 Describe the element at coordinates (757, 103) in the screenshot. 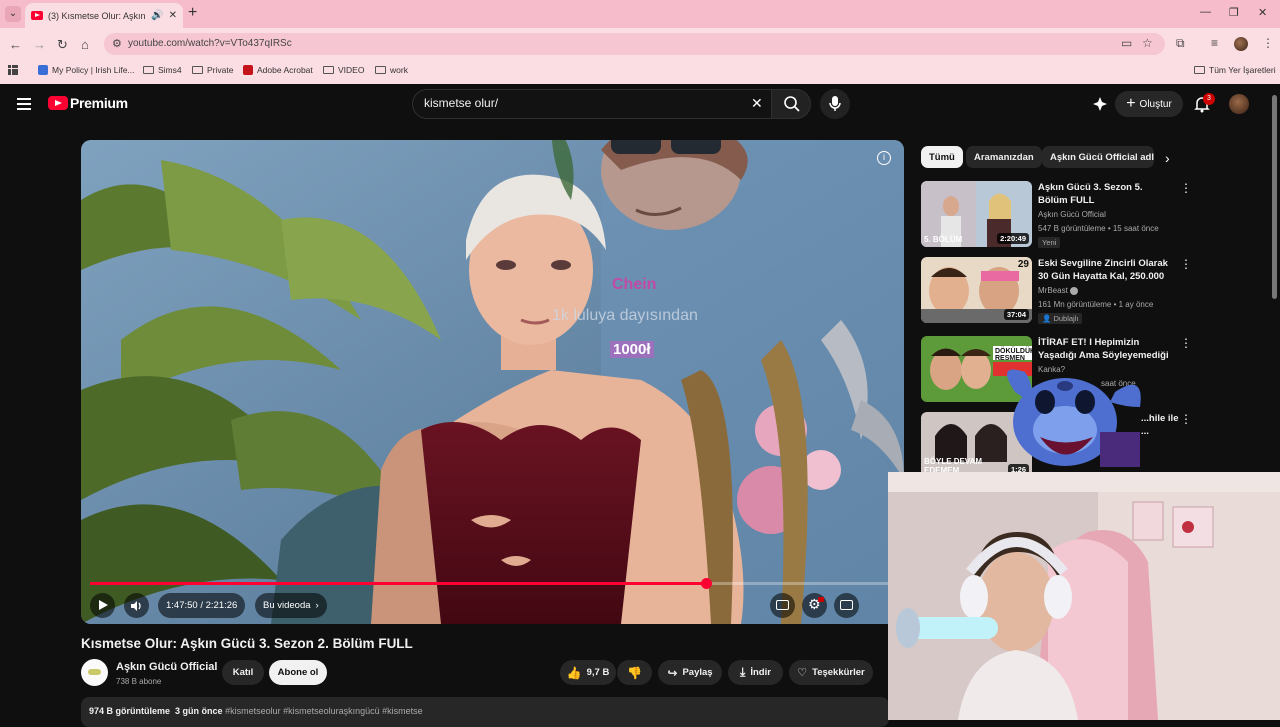

I see `search-clear-icon: ✕` at that location.